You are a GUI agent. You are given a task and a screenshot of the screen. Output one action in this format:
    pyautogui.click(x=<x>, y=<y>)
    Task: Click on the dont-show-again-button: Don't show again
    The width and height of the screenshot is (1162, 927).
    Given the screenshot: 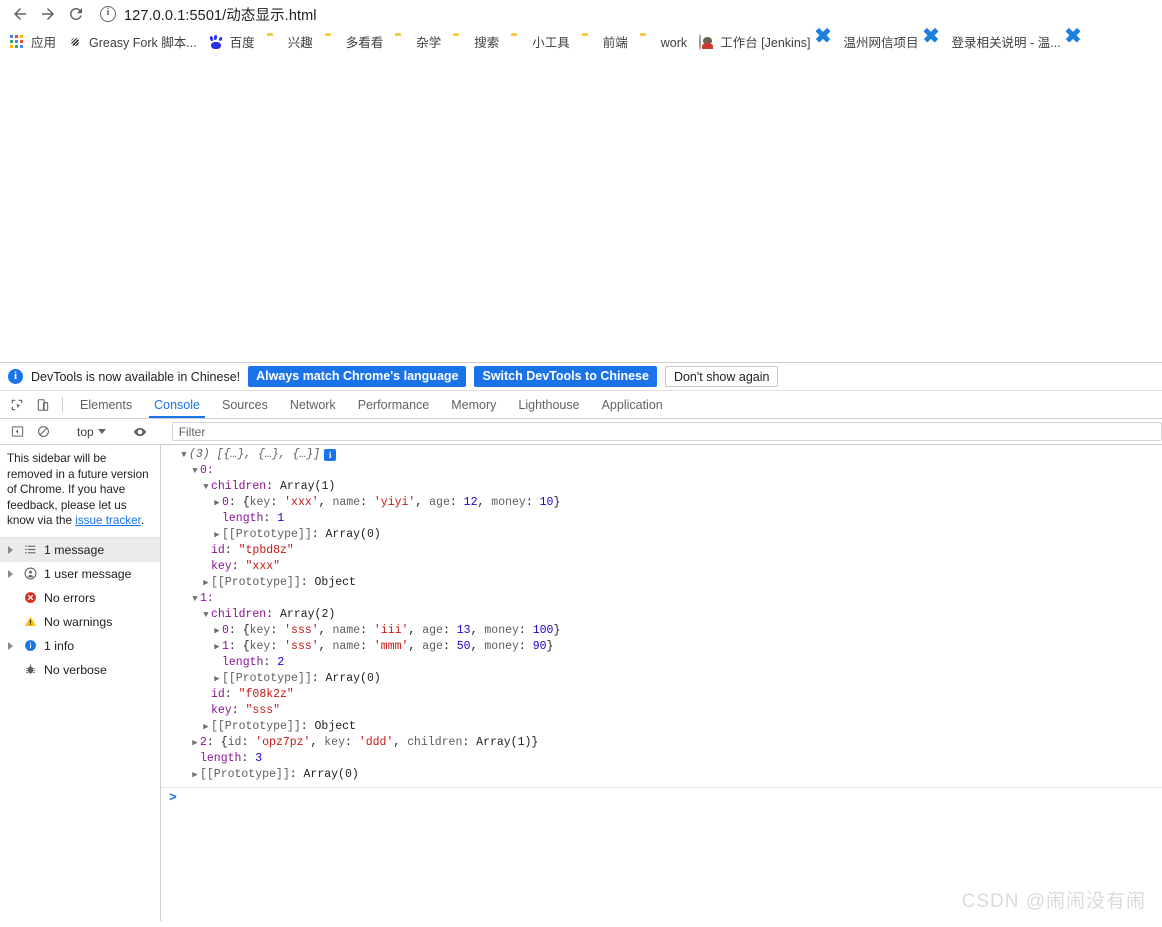 What is the action you would take?
    pyautogui.click(x=721, y=376)
    